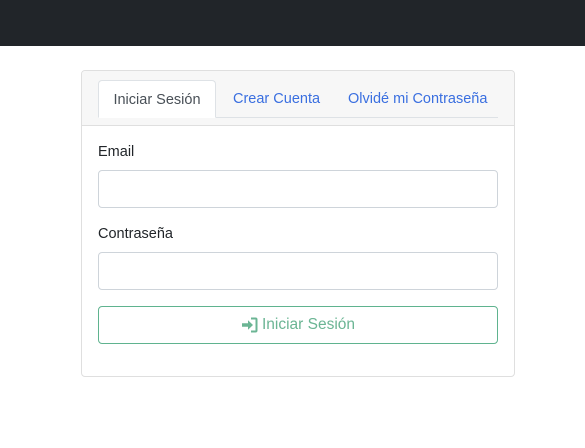 The image size is (585, 448). I want to click on login-submit-button: Iniciar Sesión, so click(298, 325).